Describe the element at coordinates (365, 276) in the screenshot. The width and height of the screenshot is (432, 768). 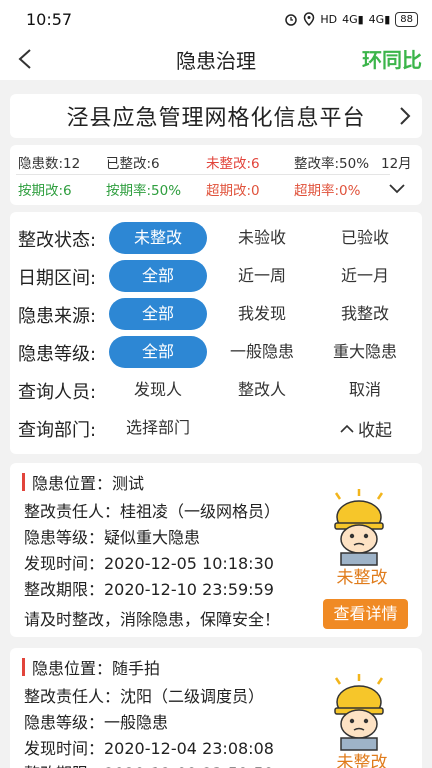
I see `option-last-month: 近一月` at that location.